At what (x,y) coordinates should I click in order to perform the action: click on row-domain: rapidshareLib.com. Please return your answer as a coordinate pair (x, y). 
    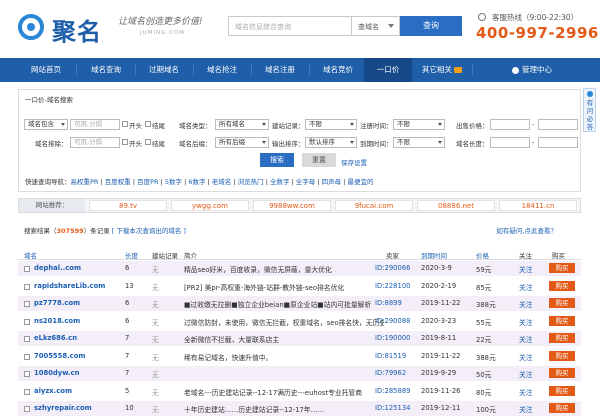
    Looking at the image, I should click on (69, 286).